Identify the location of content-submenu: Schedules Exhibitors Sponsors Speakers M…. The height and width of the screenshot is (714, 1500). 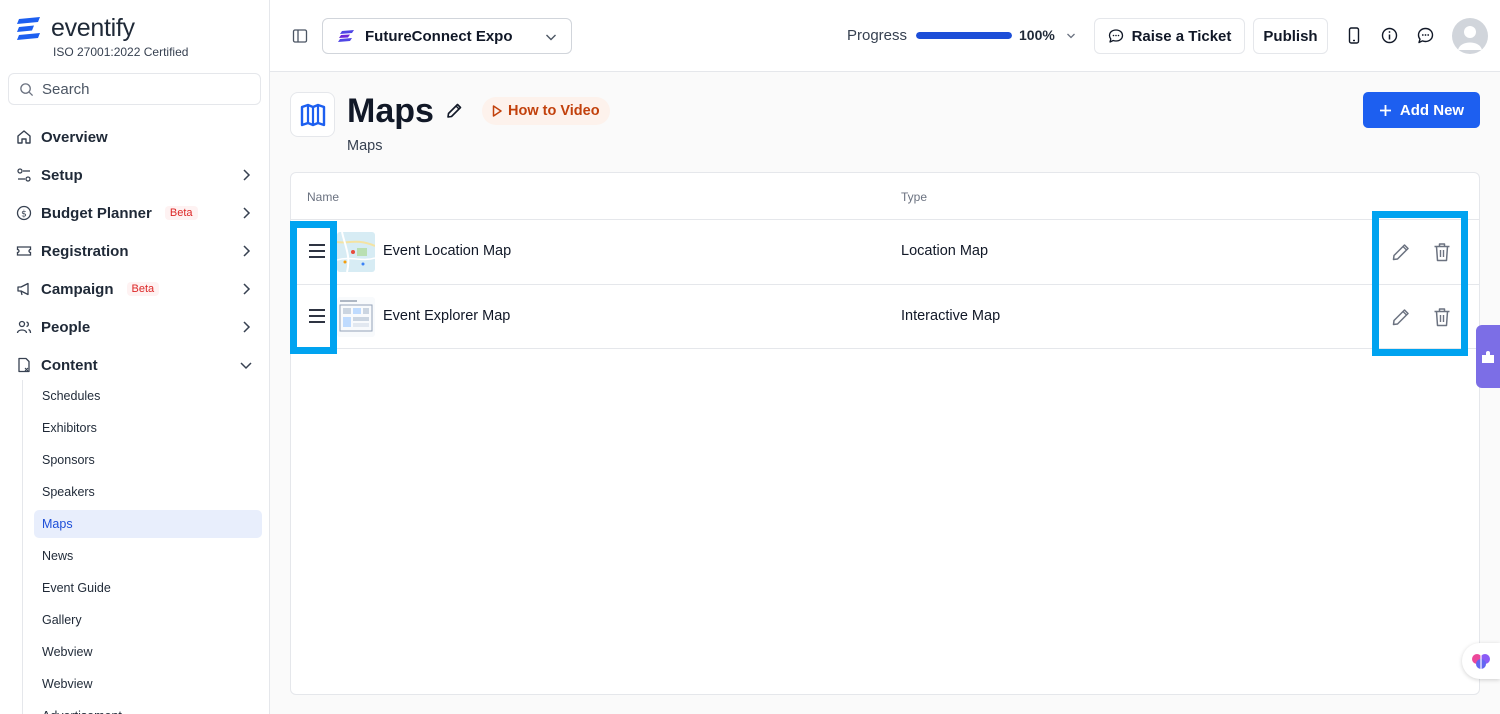
(142, 547).